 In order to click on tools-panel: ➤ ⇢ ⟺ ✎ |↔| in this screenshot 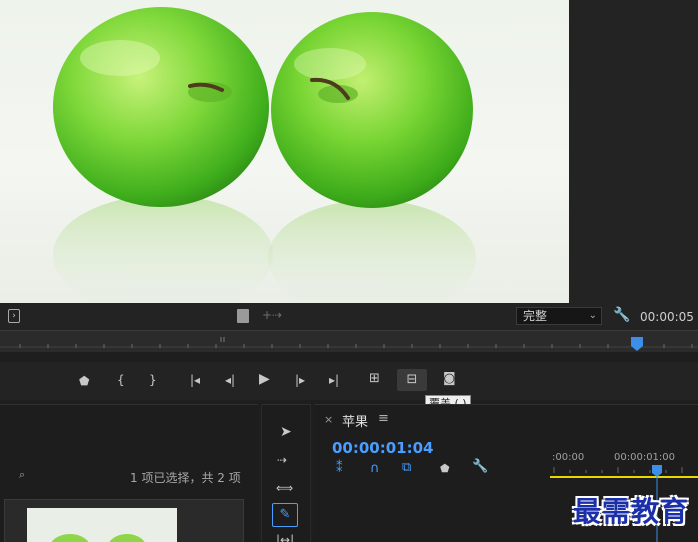, I will do `click(286, 473)`.